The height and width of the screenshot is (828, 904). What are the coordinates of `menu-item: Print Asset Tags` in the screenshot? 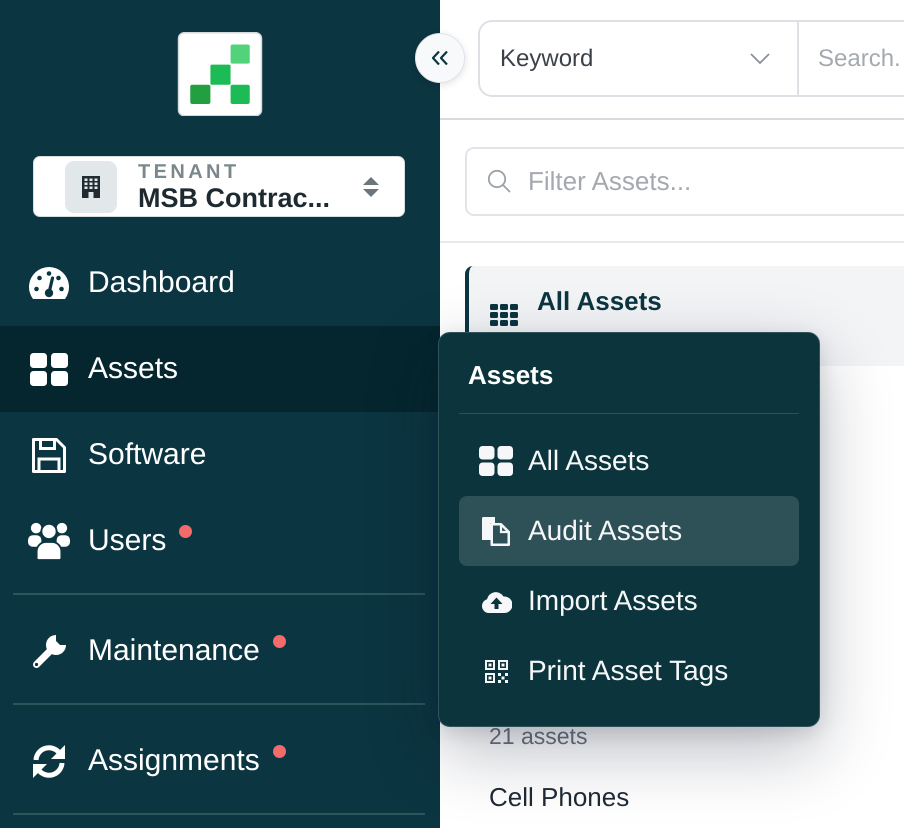 It's located at (629, 671).